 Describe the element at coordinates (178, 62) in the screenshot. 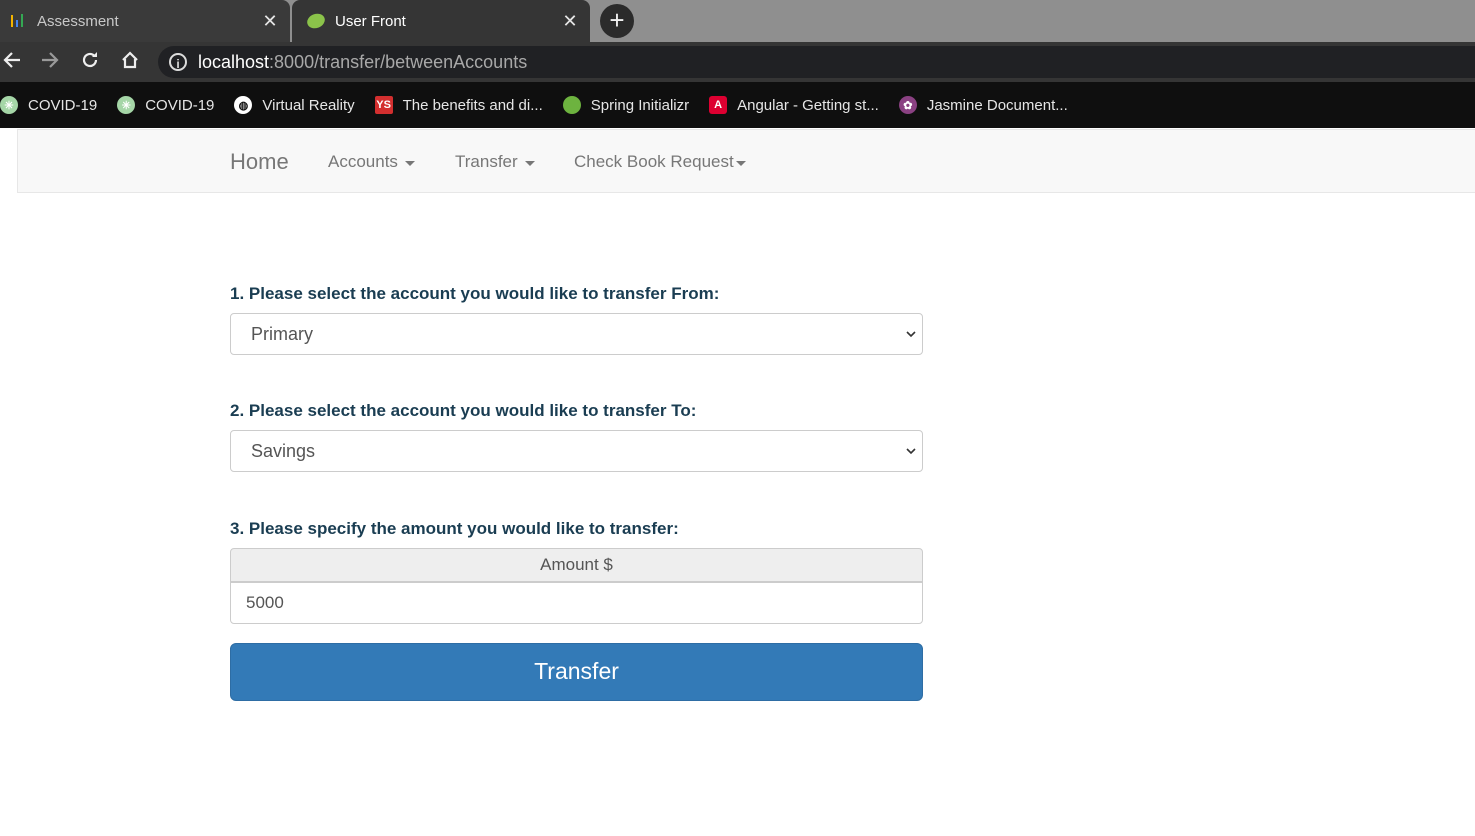

I see `info-icon: i` at that location.